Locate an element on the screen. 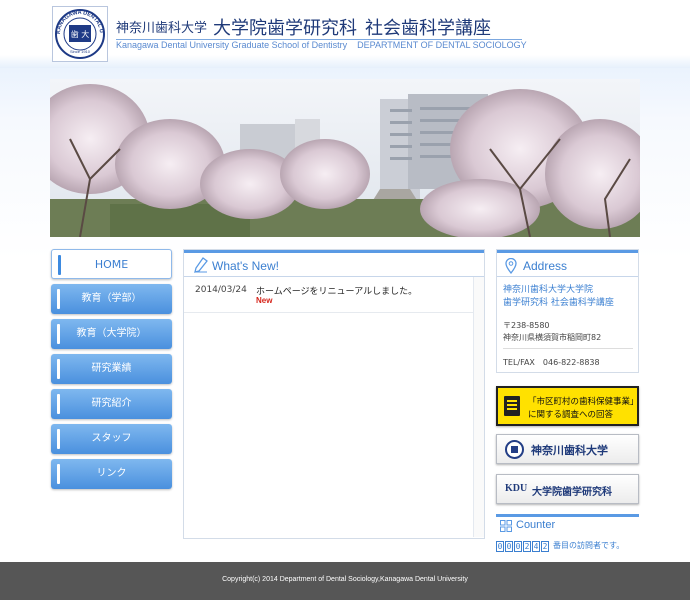 The height and width of the screenshot is (600, 690). survey-banner-line1: 「市区町村の歯科保健事業」 is located at coordinates (583, 402).